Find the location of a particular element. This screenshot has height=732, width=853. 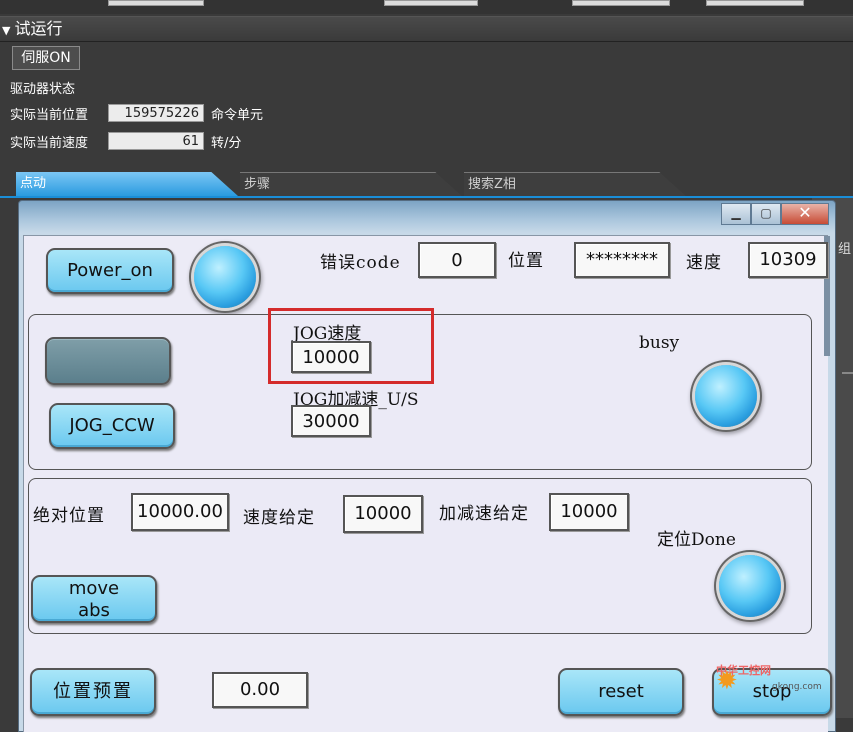

window-controls: ▁ ▢ ✕ is located at coordinates (775, 214).